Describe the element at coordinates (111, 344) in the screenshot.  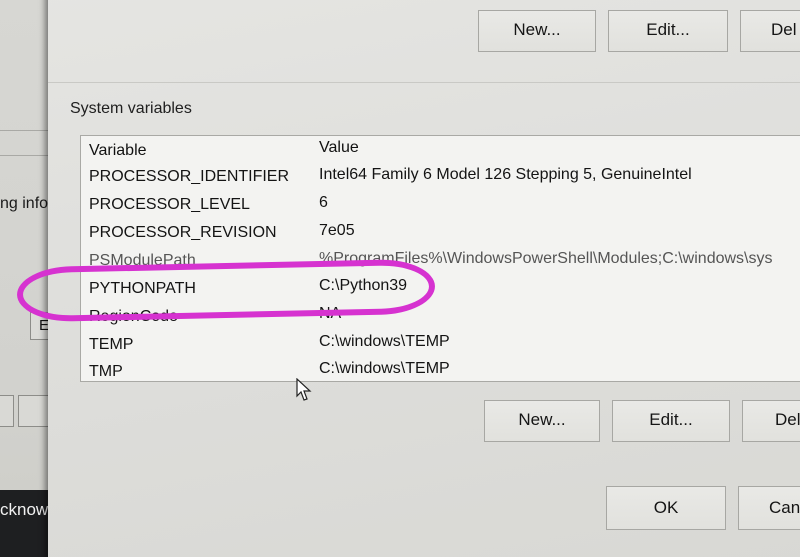
I see `variable-name: TEMP` at that location.